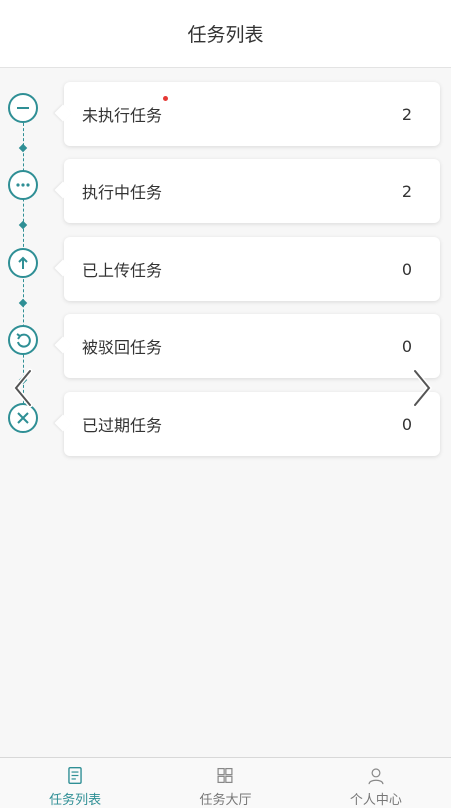  Describe the element at coordinates (376, 776) in the screenshot. I see `person-icon` at that location.